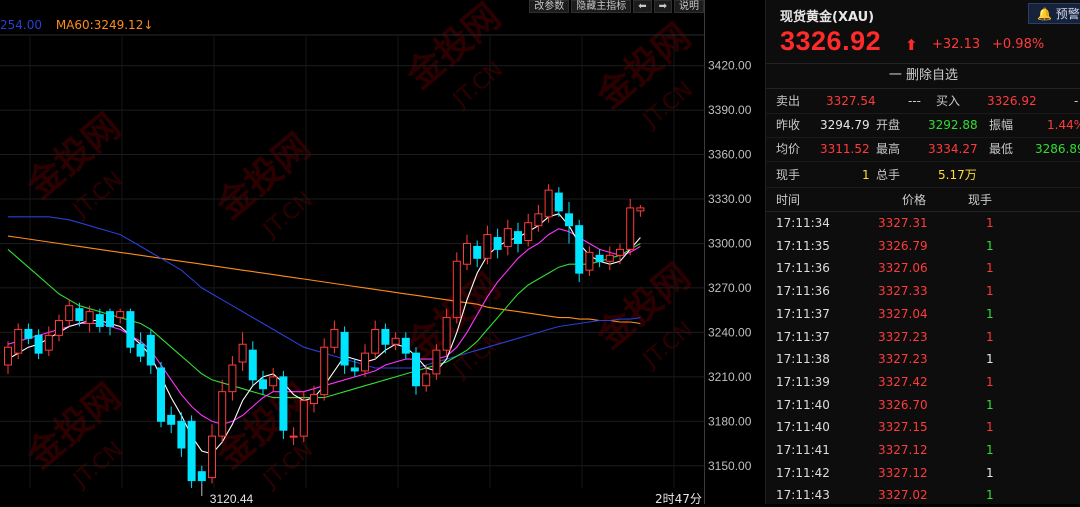 The width and height of the screenshot is (1080, 507). Describe the element at coordinates (923, 101) in the screenshot. I see `bid-ask-row: 卖出 3327.54 --- 买入 3326.92 -` at that location.